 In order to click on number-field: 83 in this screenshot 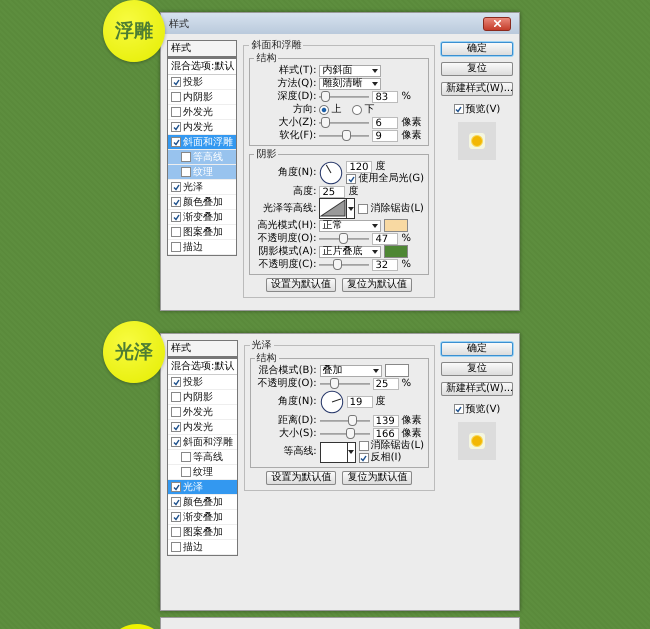, I will do `click(385, 96)`.